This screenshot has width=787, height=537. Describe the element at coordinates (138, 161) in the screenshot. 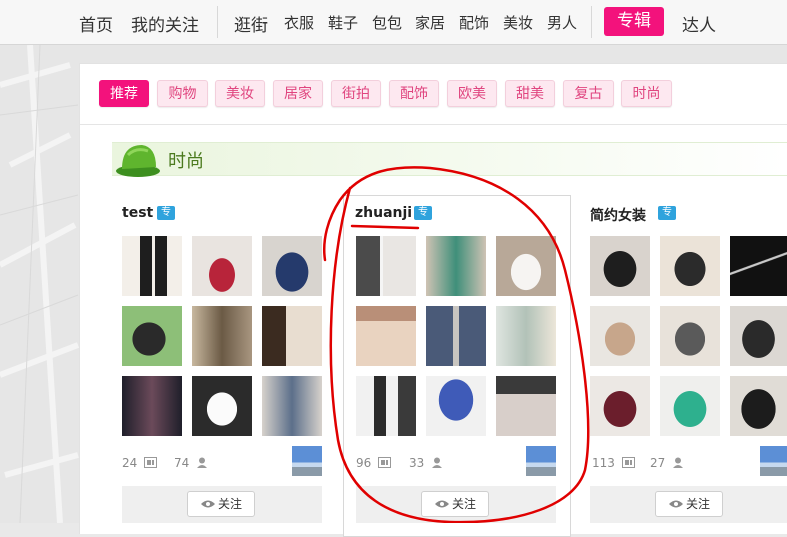

I see `green-cap-icon` at that location.